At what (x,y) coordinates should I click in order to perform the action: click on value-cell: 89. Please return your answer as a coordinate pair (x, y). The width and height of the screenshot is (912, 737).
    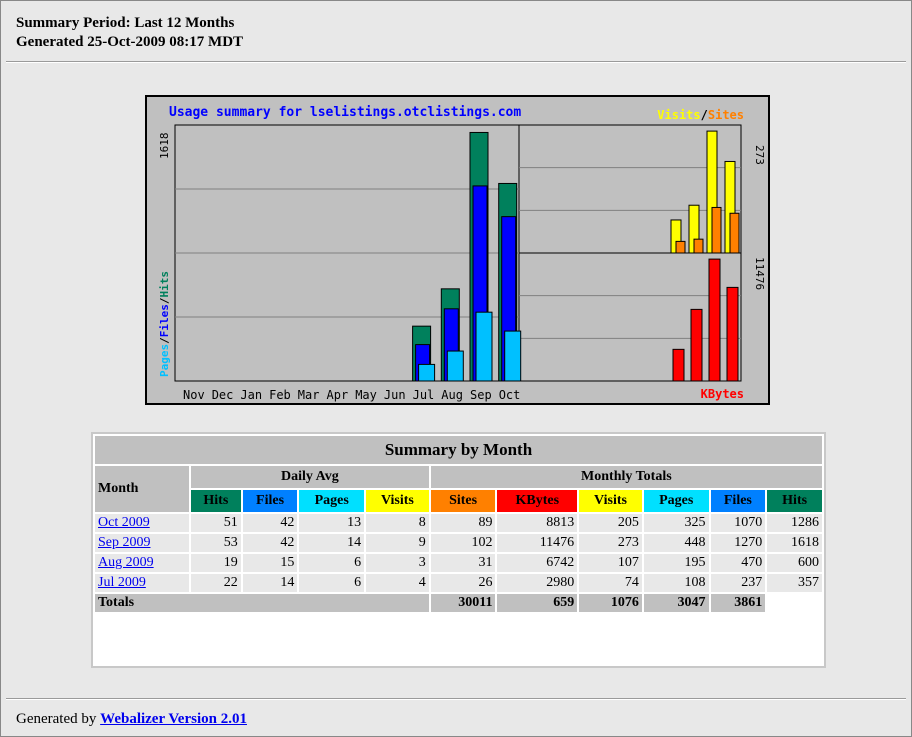
    Looking at the image, I should click on (463, 523).